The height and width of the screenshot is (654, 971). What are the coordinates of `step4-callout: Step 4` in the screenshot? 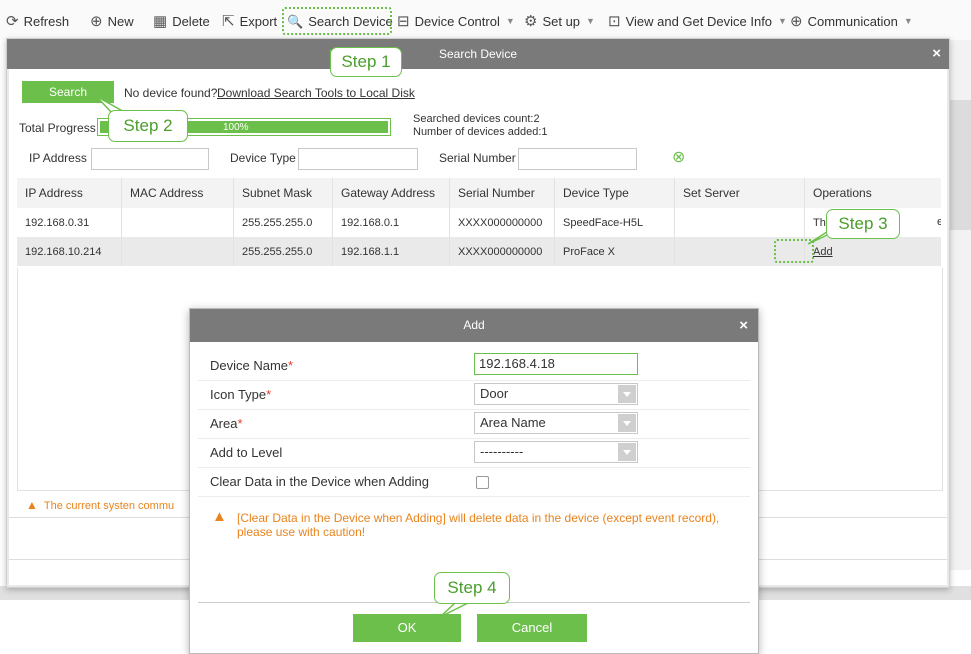 It's located at (472, 588).